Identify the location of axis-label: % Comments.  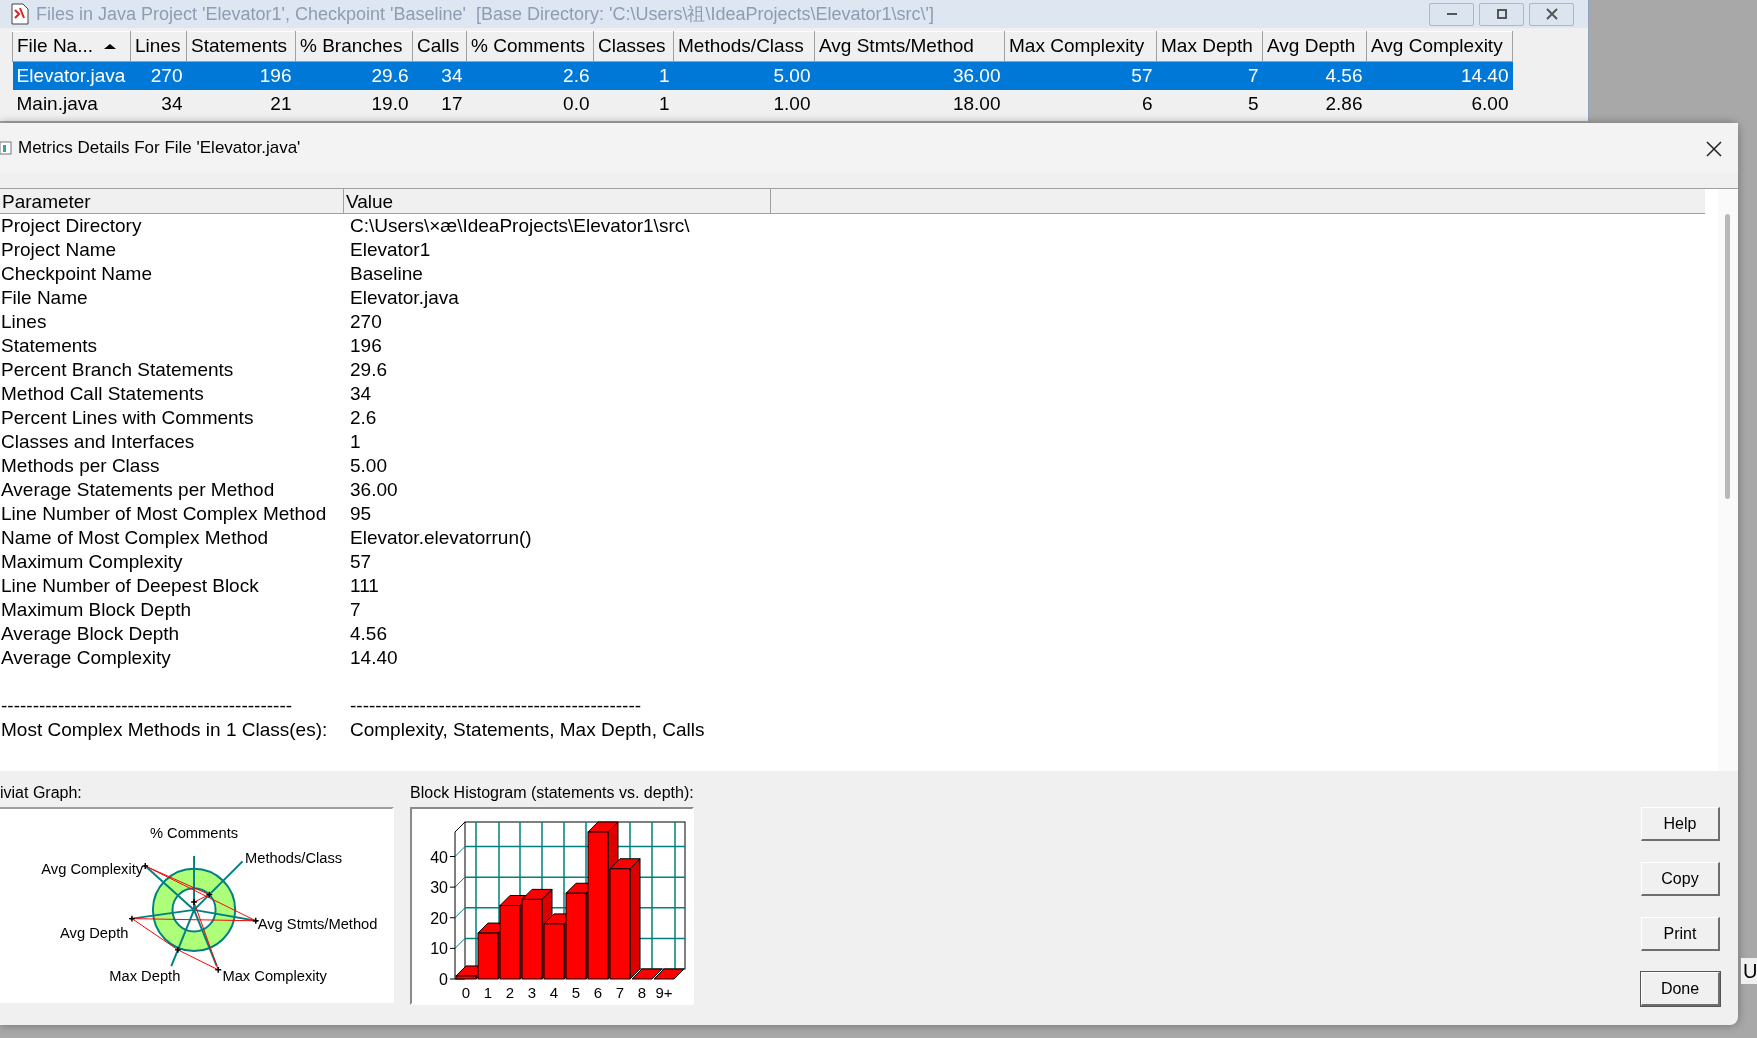
(194, 833).